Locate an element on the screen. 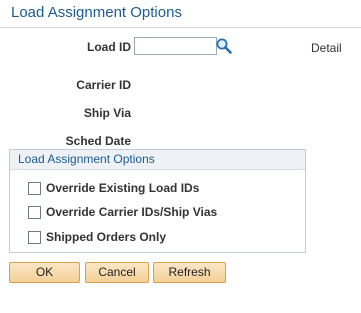 This screenshot has width=361, height=313. override-carrier-label: Override Carrier IDs/Ship Vias is located at coordinates (132, 212).